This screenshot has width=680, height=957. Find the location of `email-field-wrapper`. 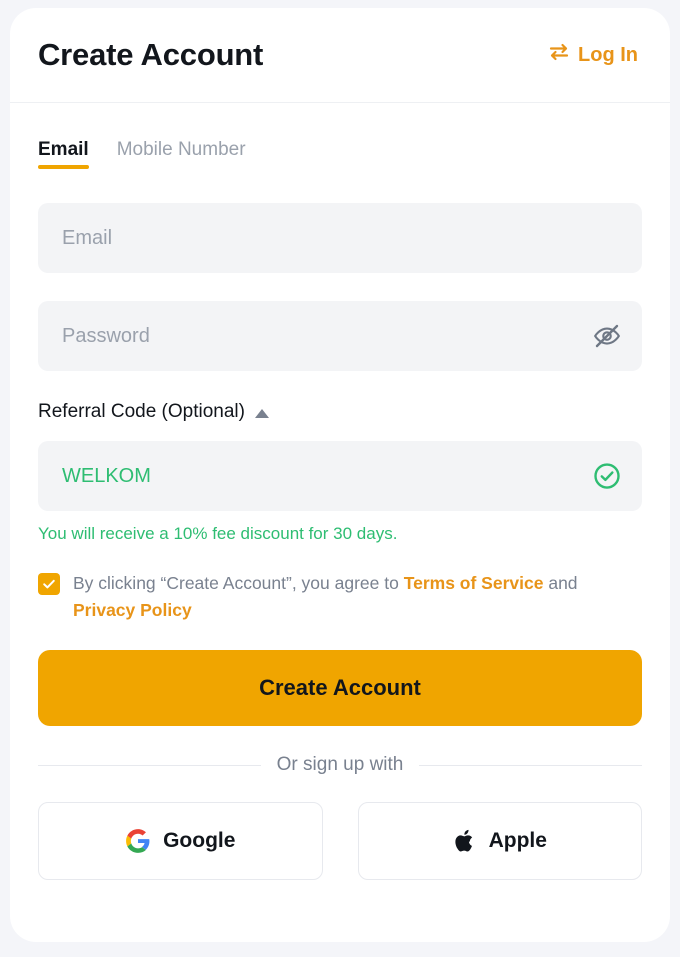

email-field-wrapper is located at coordinates (340, 238).